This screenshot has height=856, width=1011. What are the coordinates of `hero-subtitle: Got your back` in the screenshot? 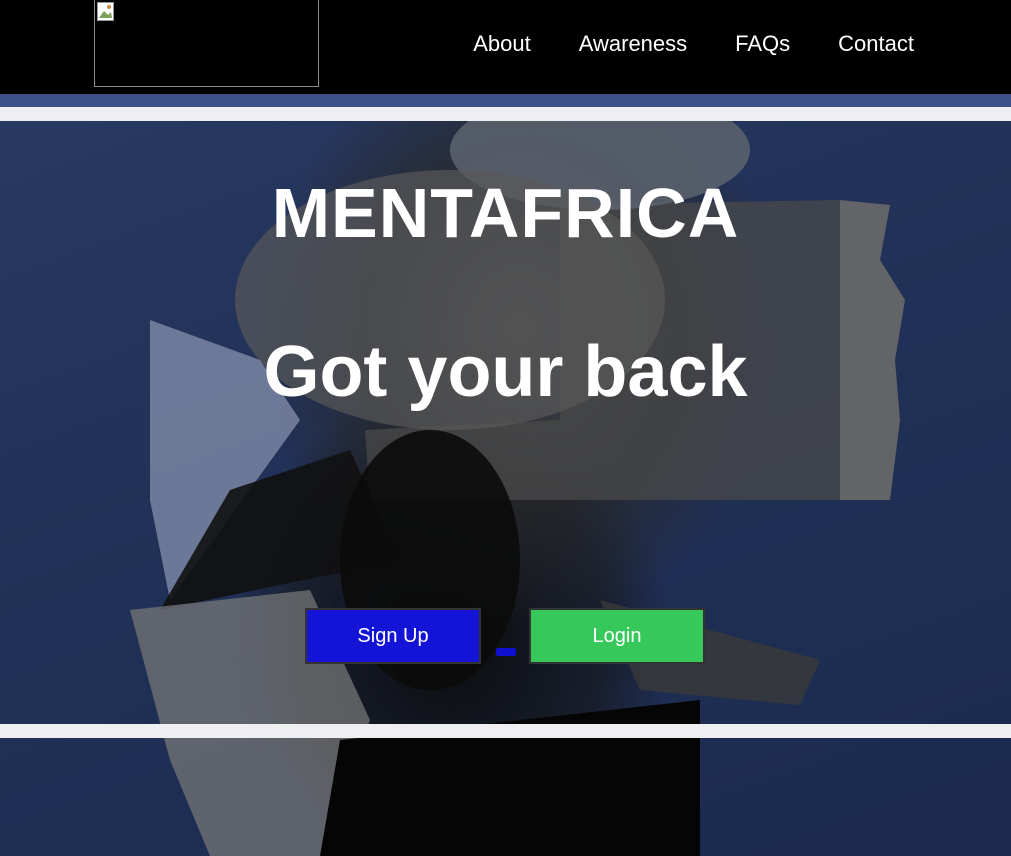 It's located at (505, 372).